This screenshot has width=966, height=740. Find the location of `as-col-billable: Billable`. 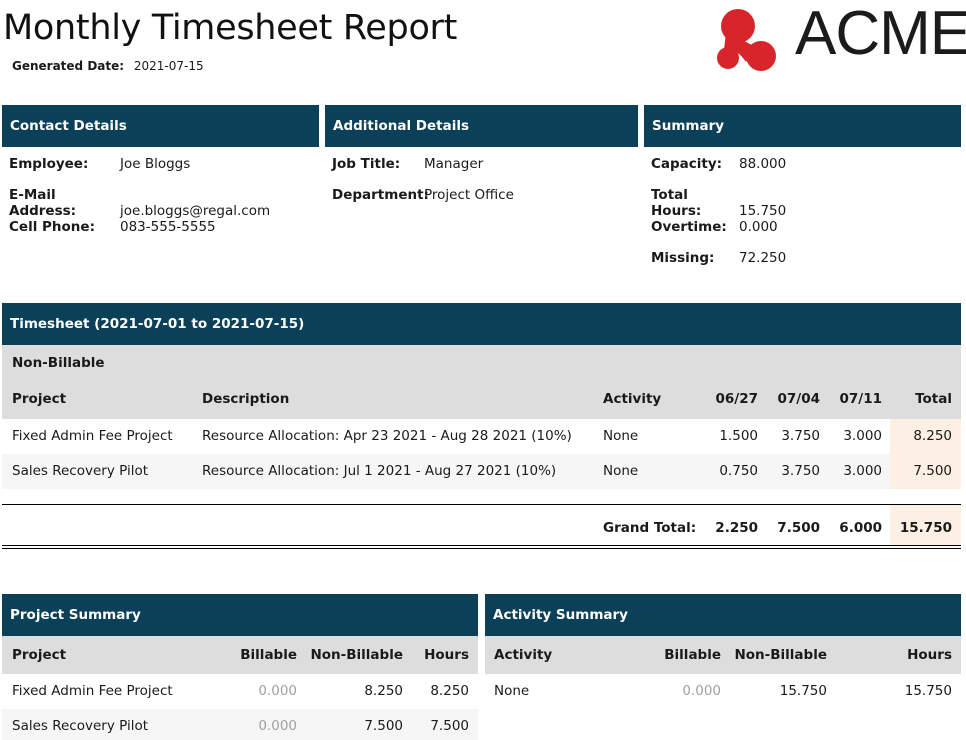

as-col-billable: Billable is located at coordinates (692, 655).